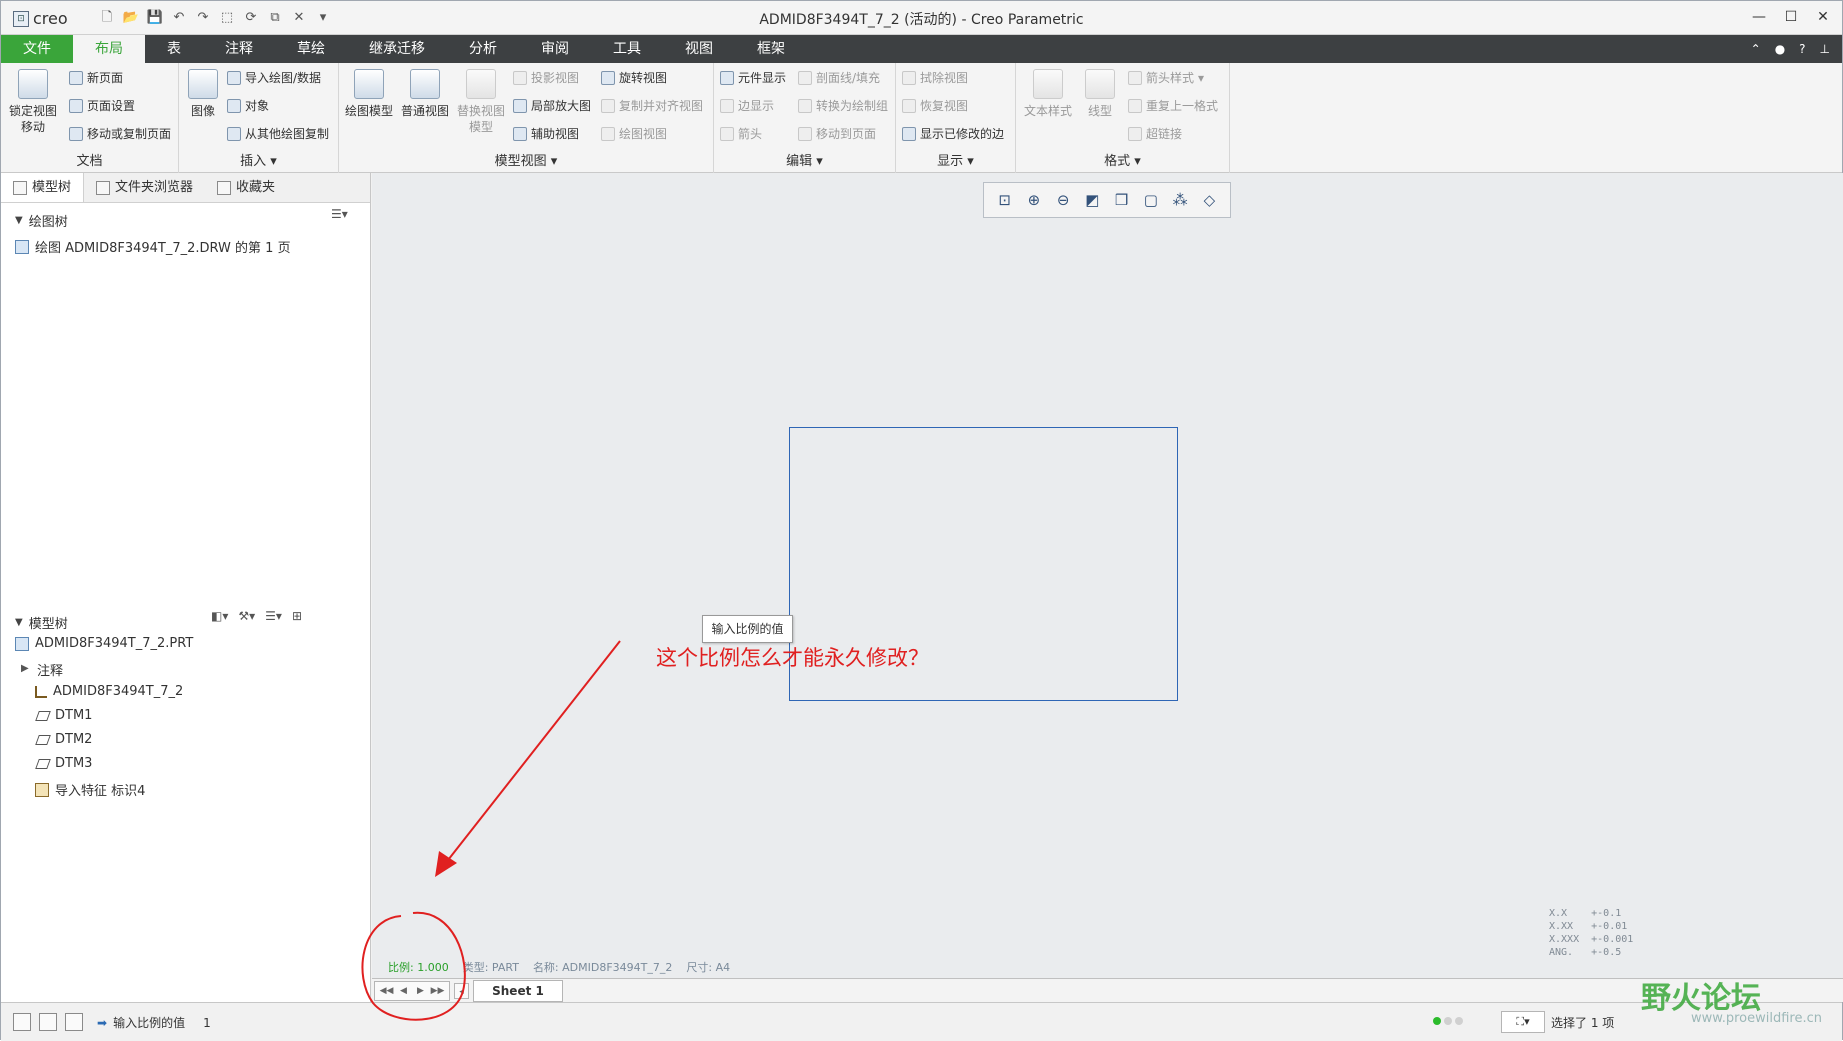 This screenshot has width=1843, height=1041. What do you see at coordinates (224, 187) in the screenshot?
I see `favorites-icon` at bounding box center [224, 187].